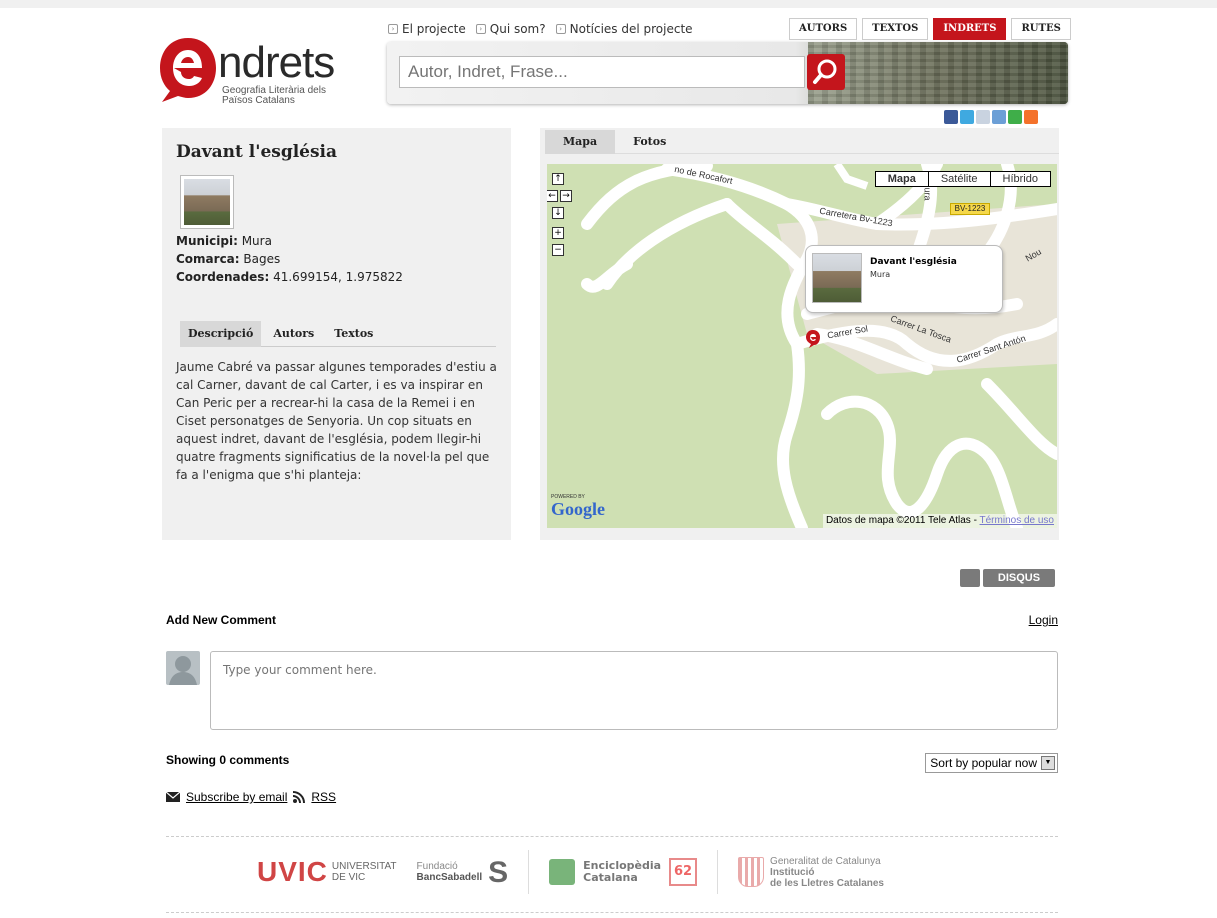 The image size is (1217, 918). I want to click on maptype-satelite: Satélite, so click(960, 179).